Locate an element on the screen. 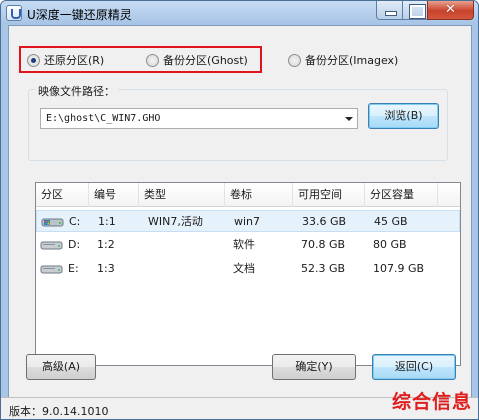  image-path-combobox: E:\ghost\C_WIN7.GHO is located at coordinates (199, 118).